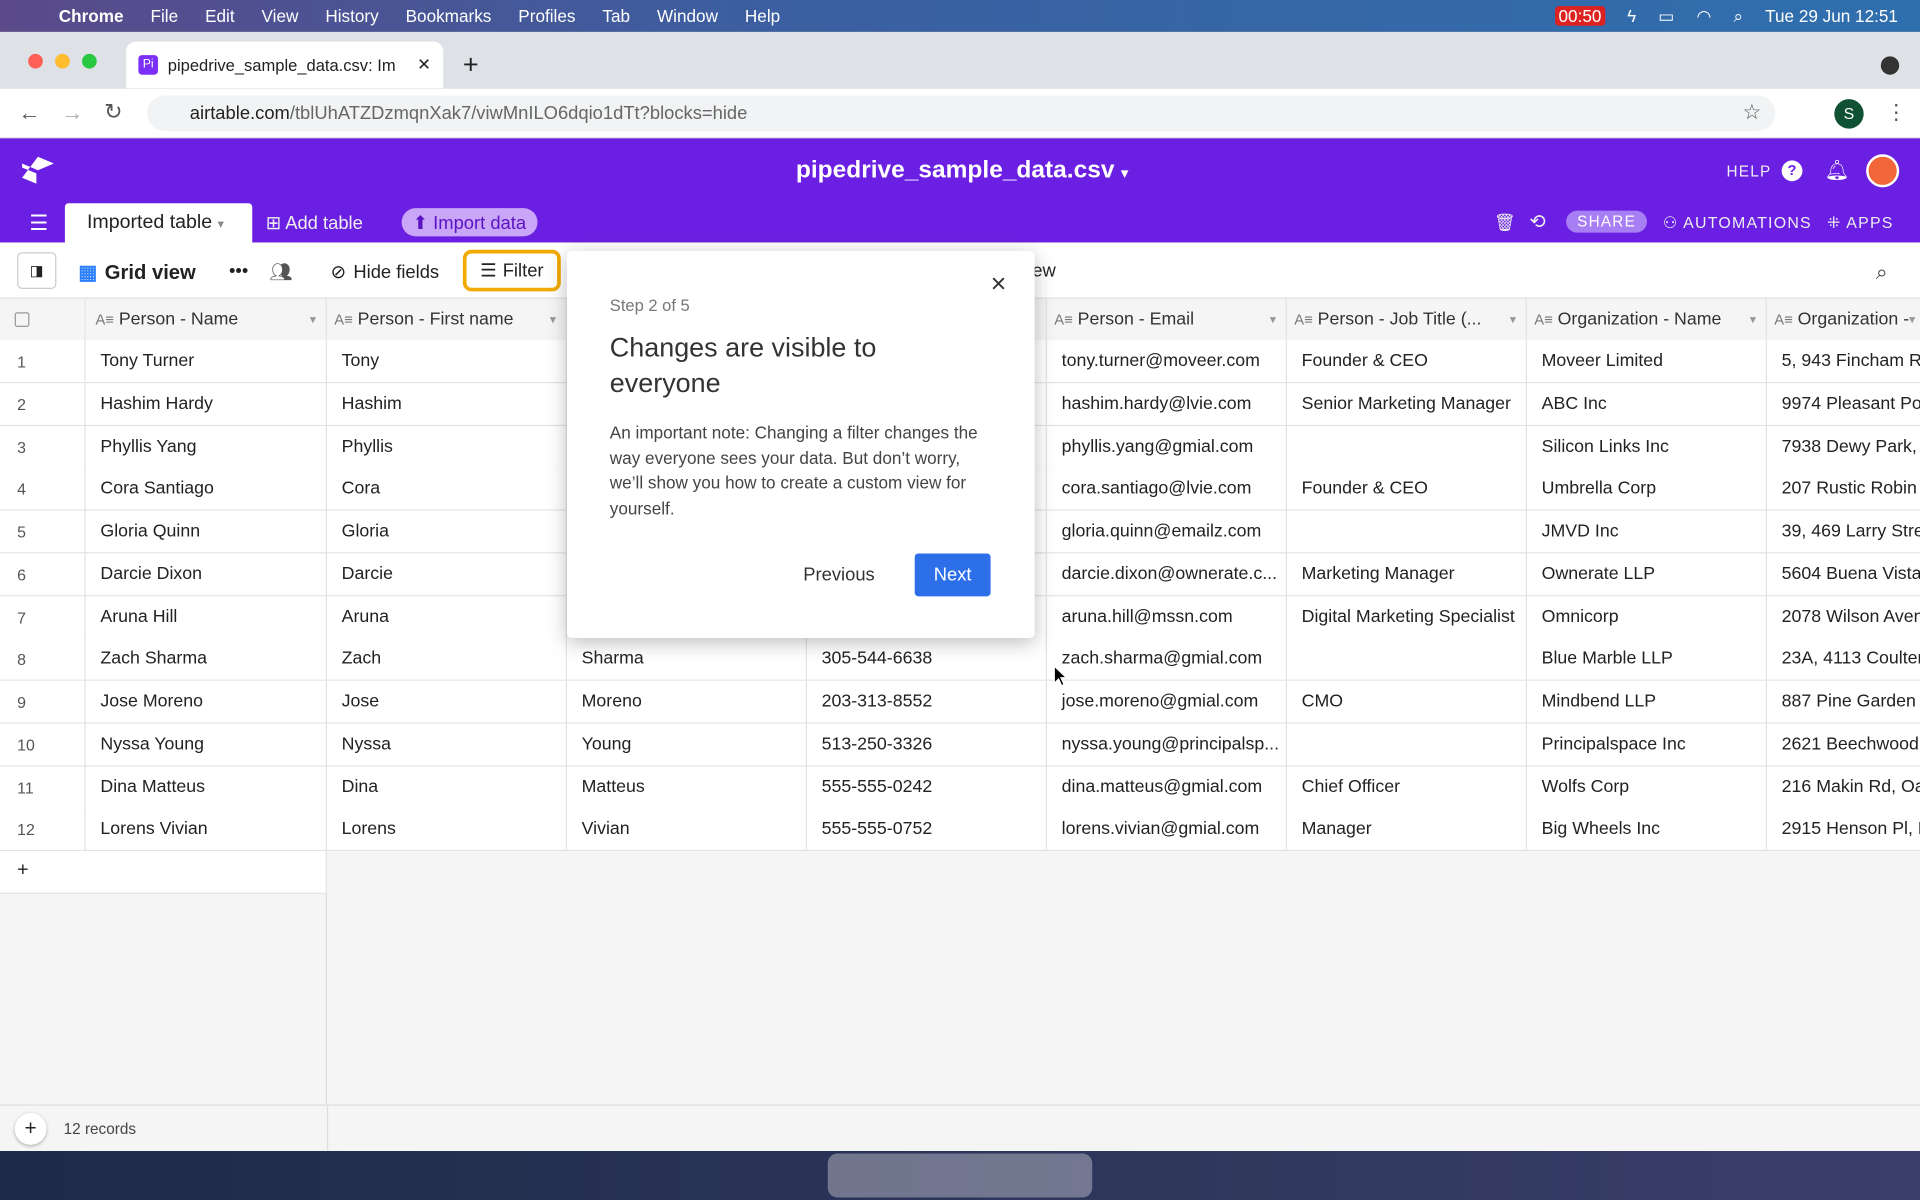 The height and width of the screenshot is (1200, 1920). I want to click on table-cell: Senior Marketing Manager, so click(1407, 404).